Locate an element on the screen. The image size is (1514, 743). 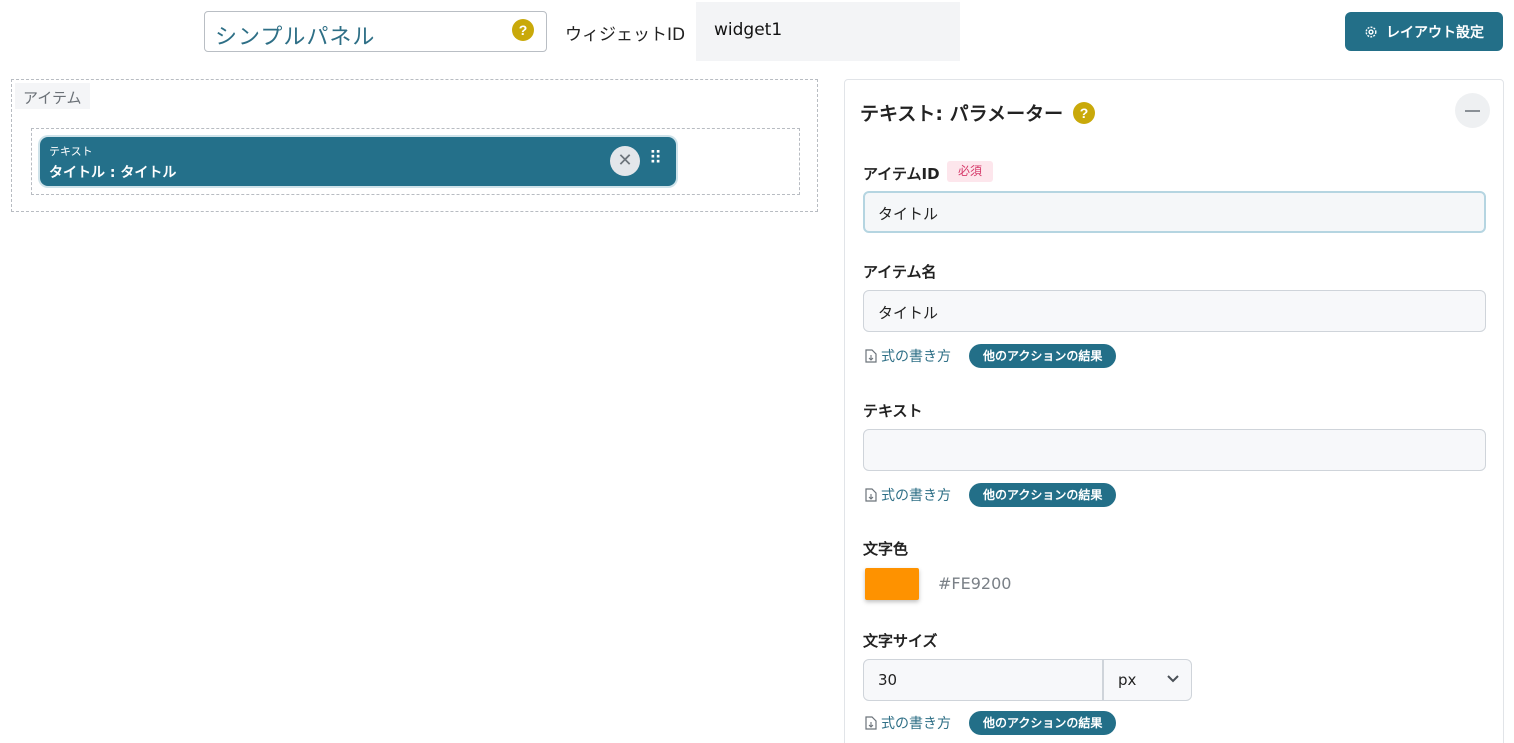
item-name-formula-row: 式の書き方 他のアクションの結果 is located at coordinates (991, 356).